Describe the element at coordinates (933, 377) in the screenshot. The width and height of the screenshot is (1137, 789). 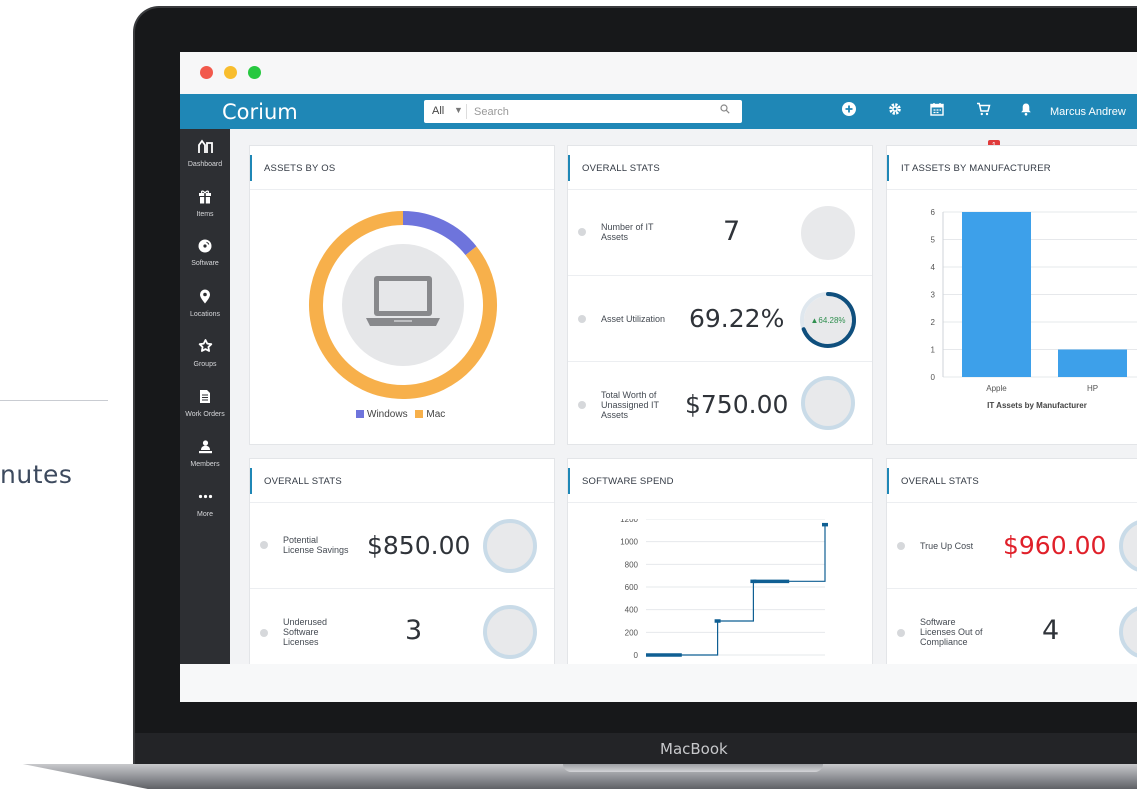
I see `y-tick-label: 0` at that location.